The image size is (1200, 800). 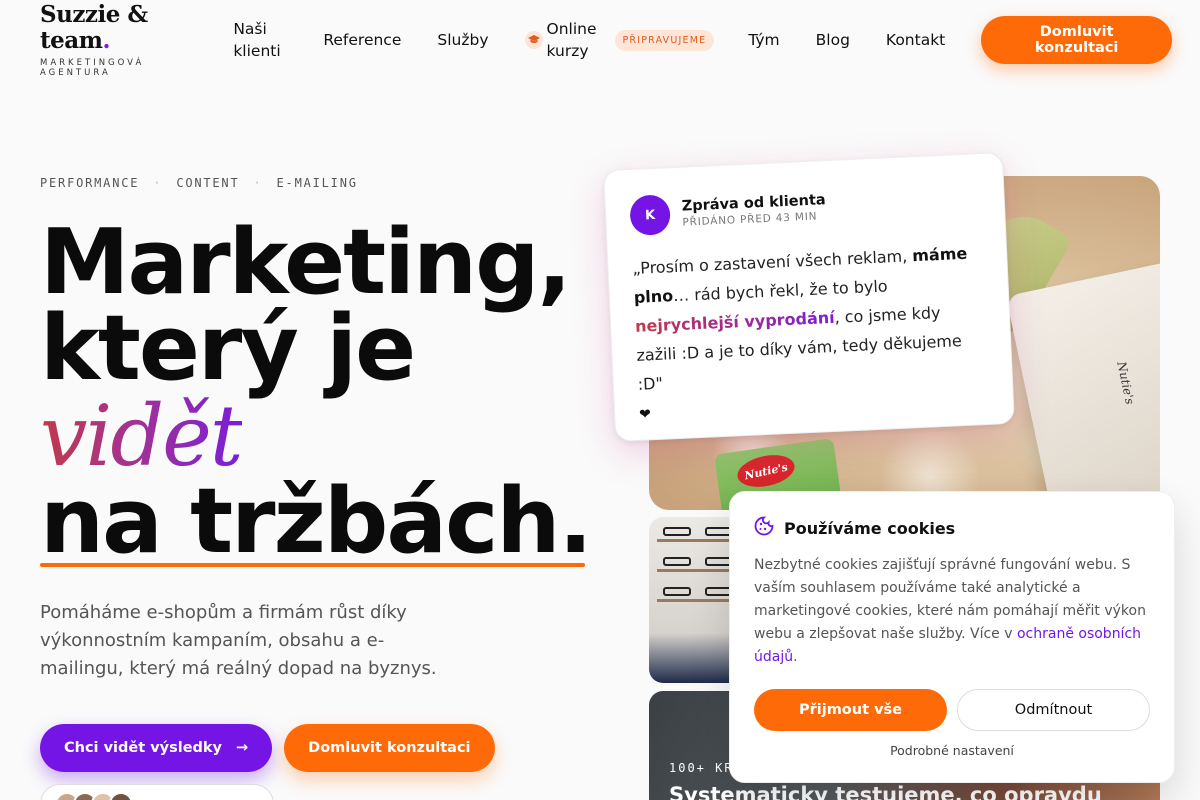 I want to click on headline-line-2: který je, so click(x=228, y=348).